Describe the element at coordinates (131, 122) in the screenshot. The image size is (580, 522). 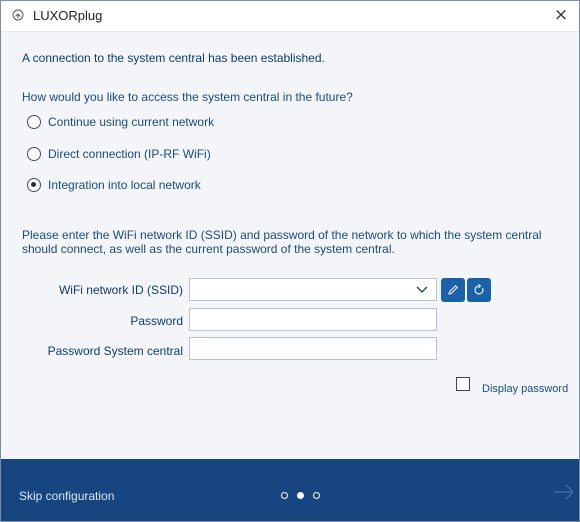
I see `option-label: Continue using current network` at that location.